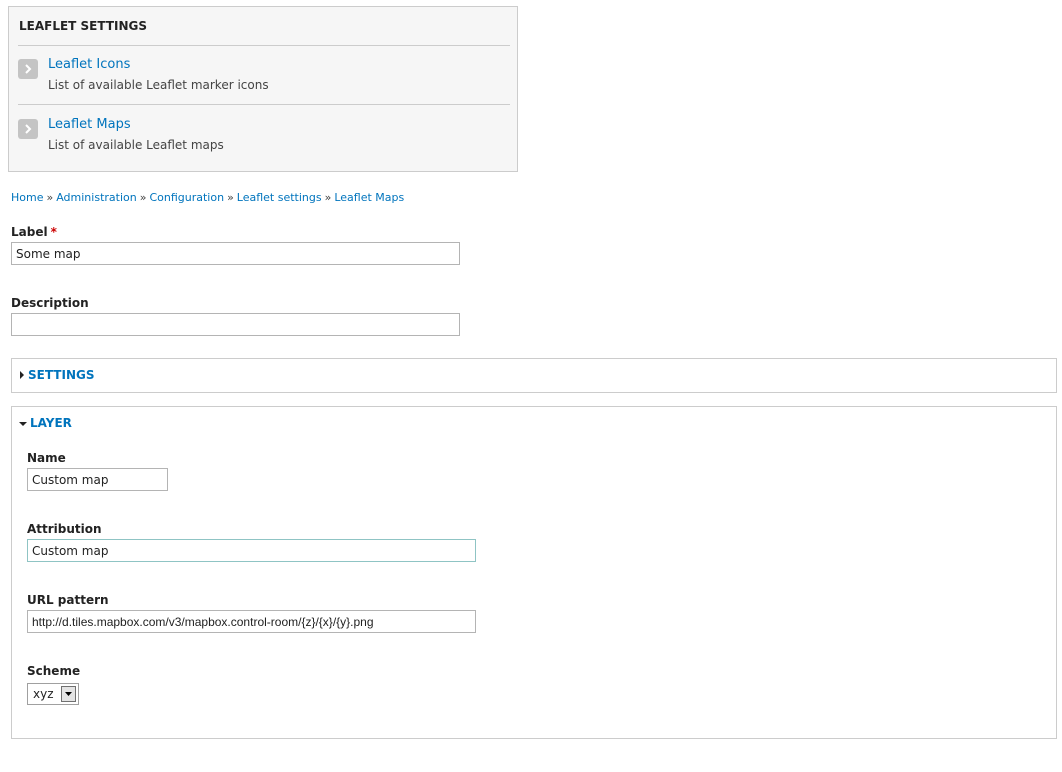 The width and height of the screenshot is (1062, 772). What do you see at coordinates (64, 529) in the screenshot?
I see `attribution-field-label: Attribution` at bounding box center [64, 529].